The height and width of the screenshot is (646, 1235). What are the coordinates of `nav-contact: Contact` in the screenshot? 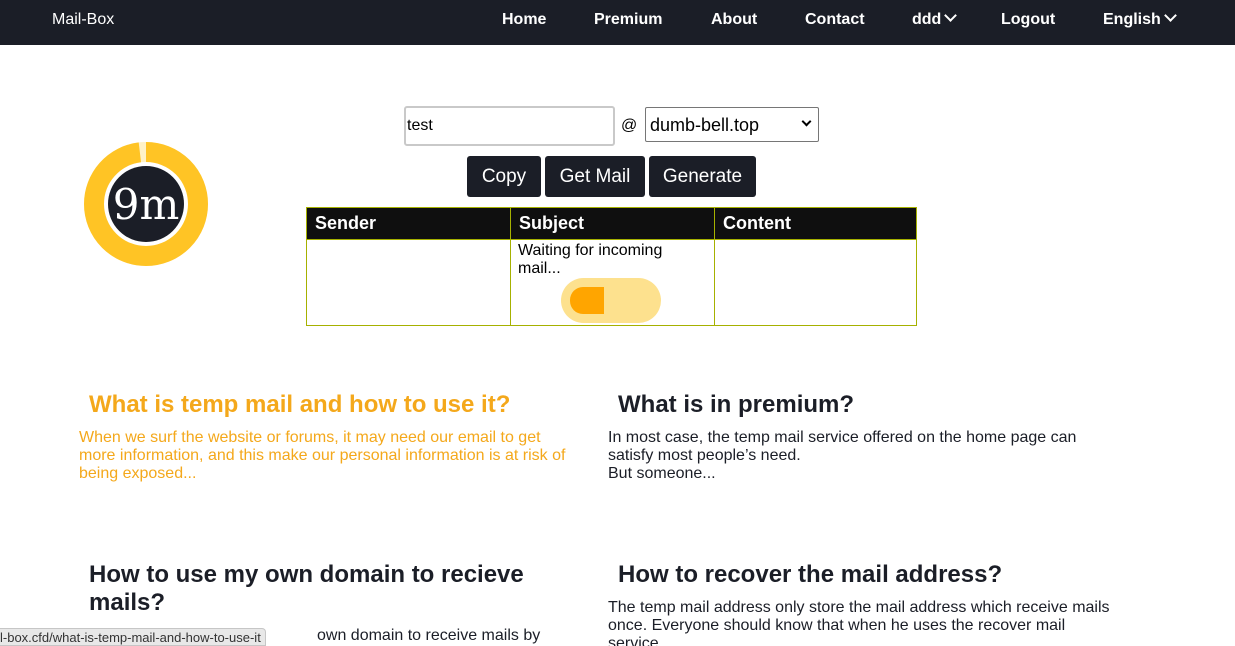 It's located at (835, 20).